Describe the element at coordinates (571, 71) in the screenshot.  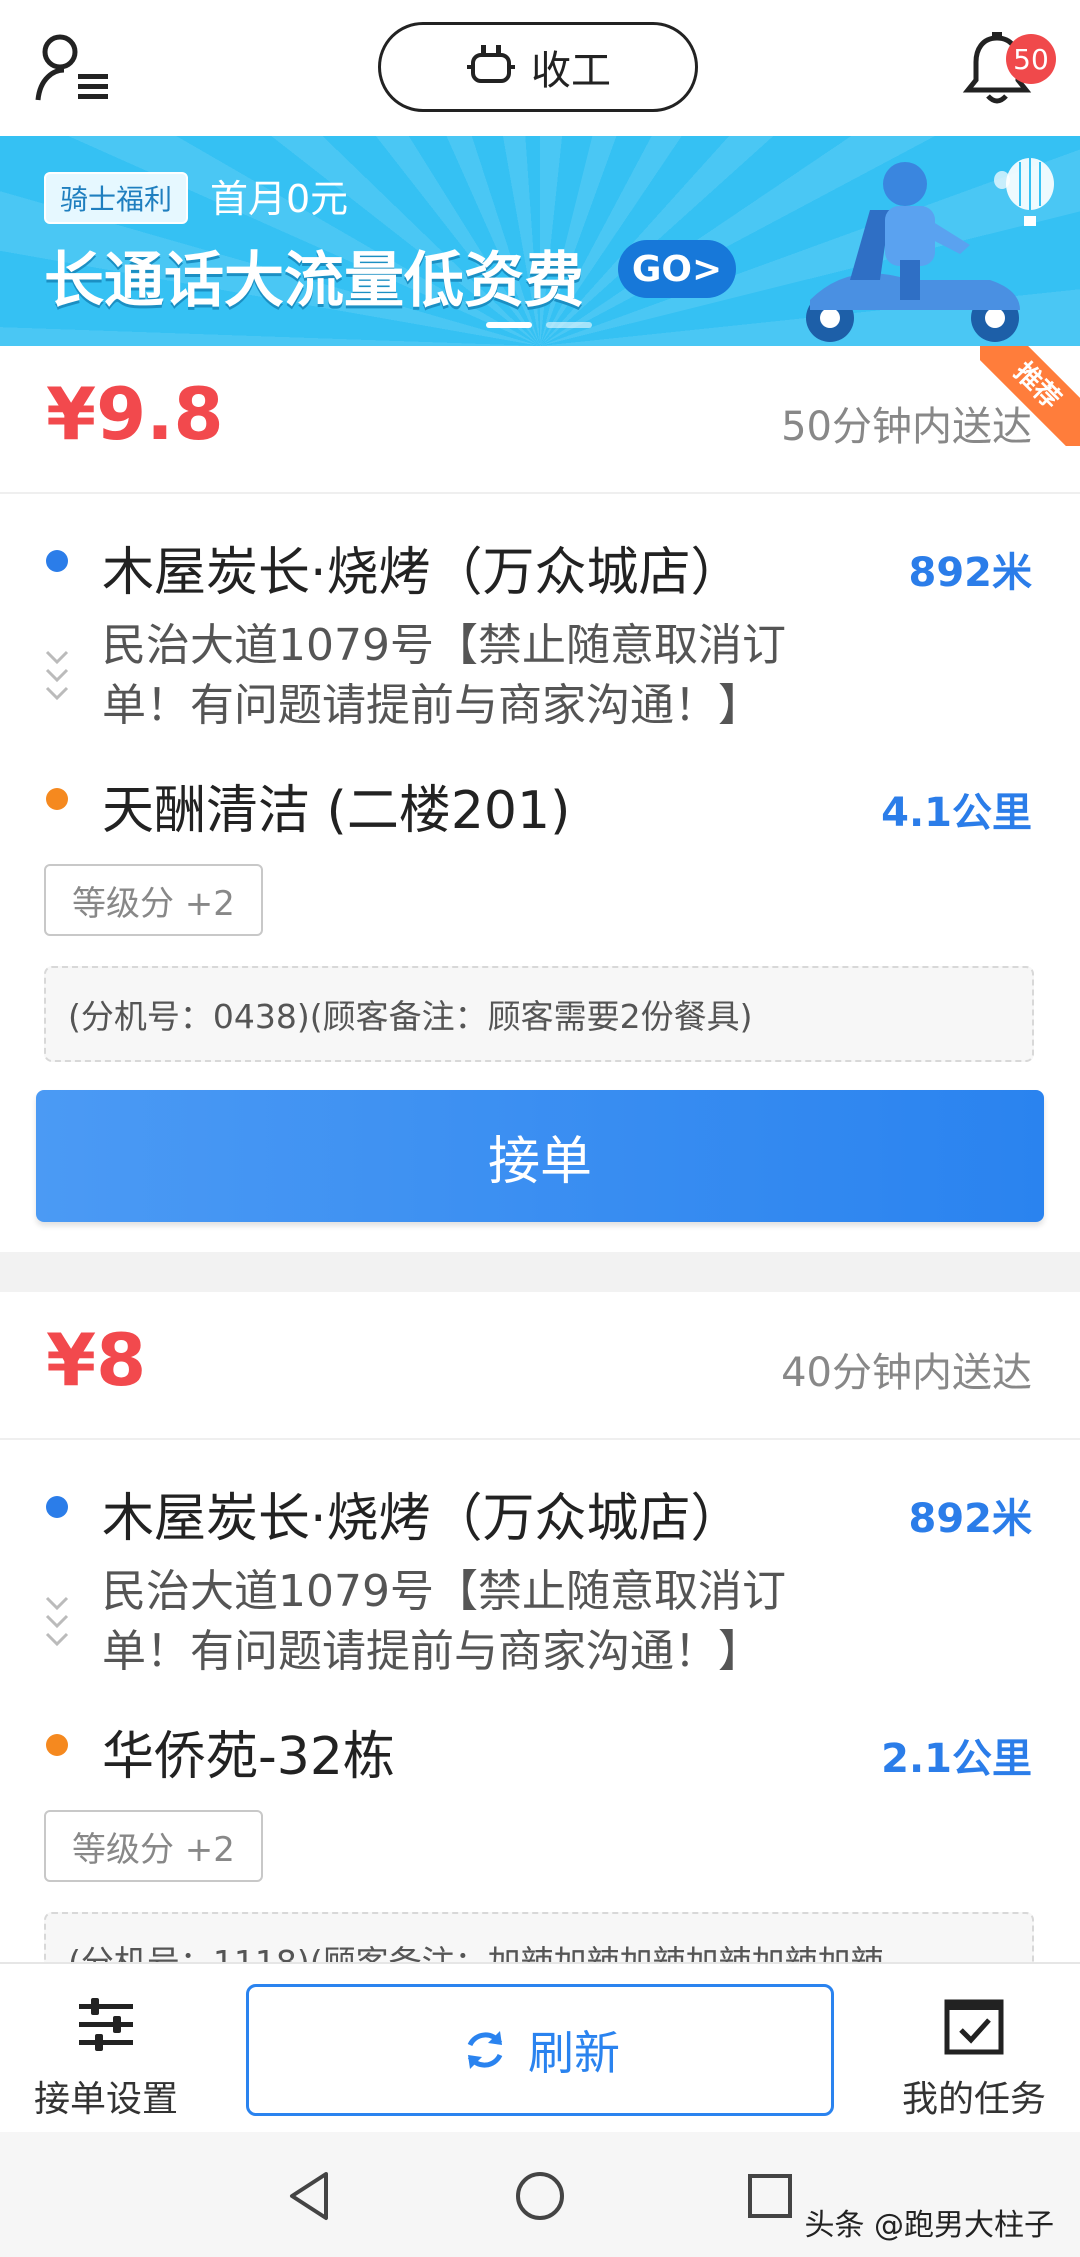
I see `work-status-label: 收工` at that location.